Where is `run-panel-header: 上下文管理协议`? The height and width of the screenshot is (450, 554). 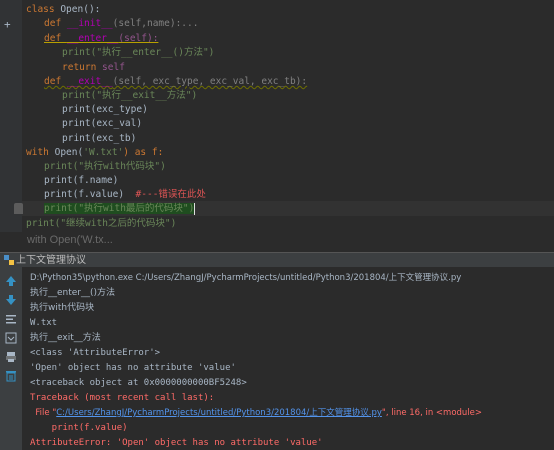
run-panel-header: 上下文管理协议 is located at coordinates (277, 259).